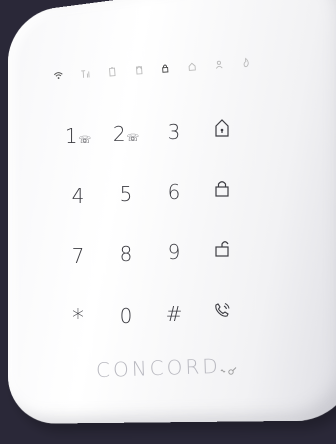  I want to click on key-0: 0, so click(126, 316).